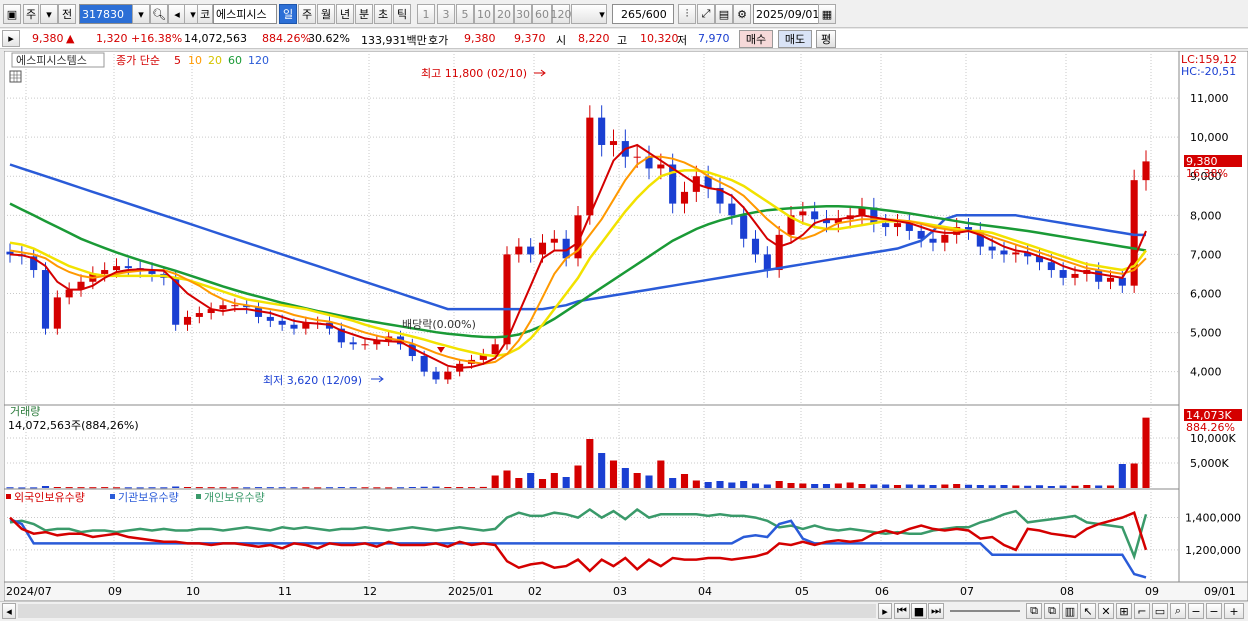 This screenshot has width=1248, height=621. What do you see at coordinates (235, 60) in the screenshot?
I see `legend-ma60: 60` at bounding box center [235, 60].